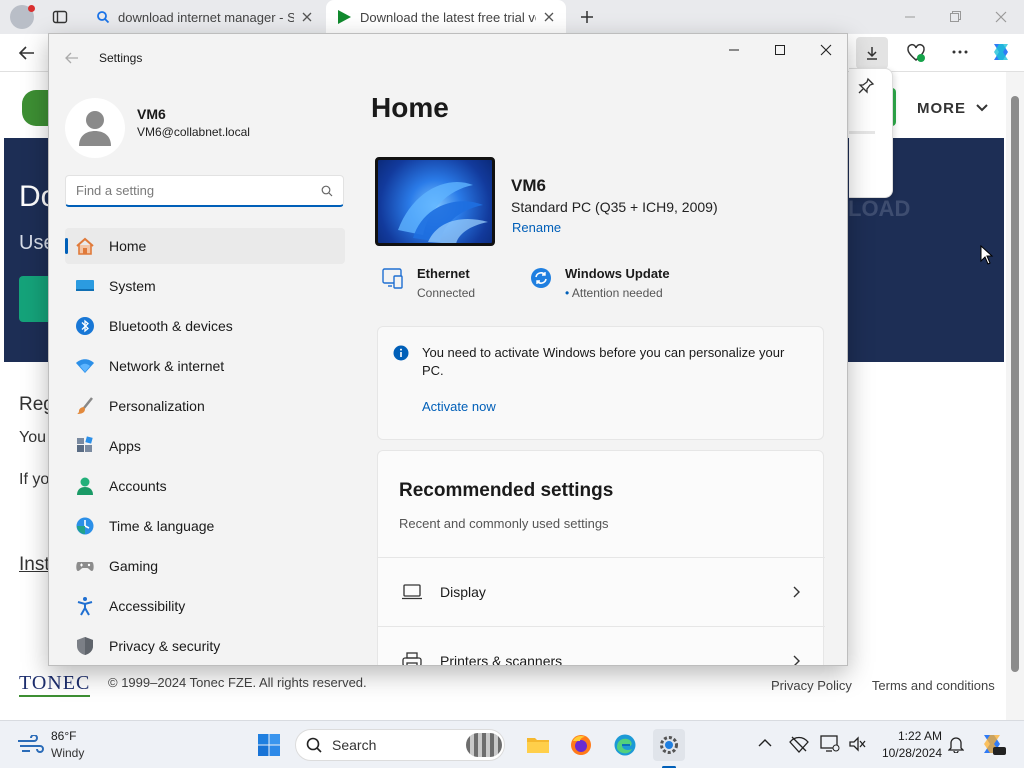  I want to click on more-label: MORE, so click(941, 108).